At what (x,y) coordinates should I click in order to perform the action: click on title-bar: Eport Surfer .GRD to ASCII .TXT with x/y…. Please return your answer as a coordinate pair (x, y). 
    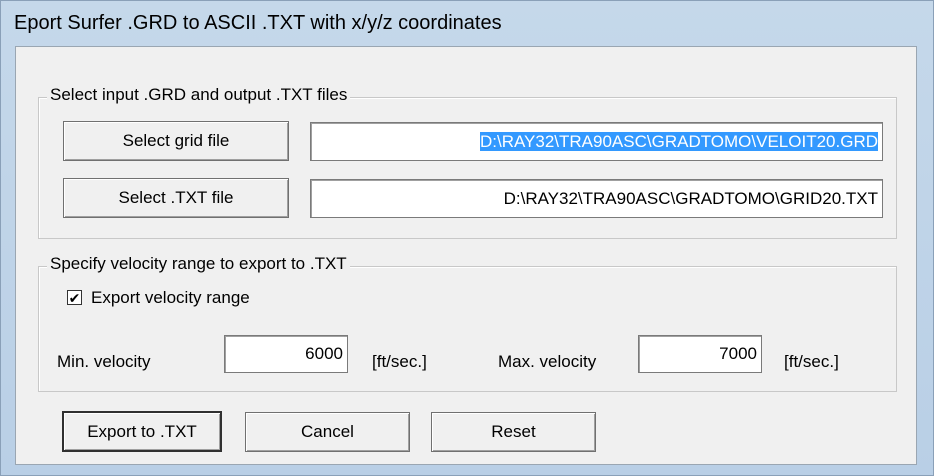
    Looking at the image, I should click on (467, 23).